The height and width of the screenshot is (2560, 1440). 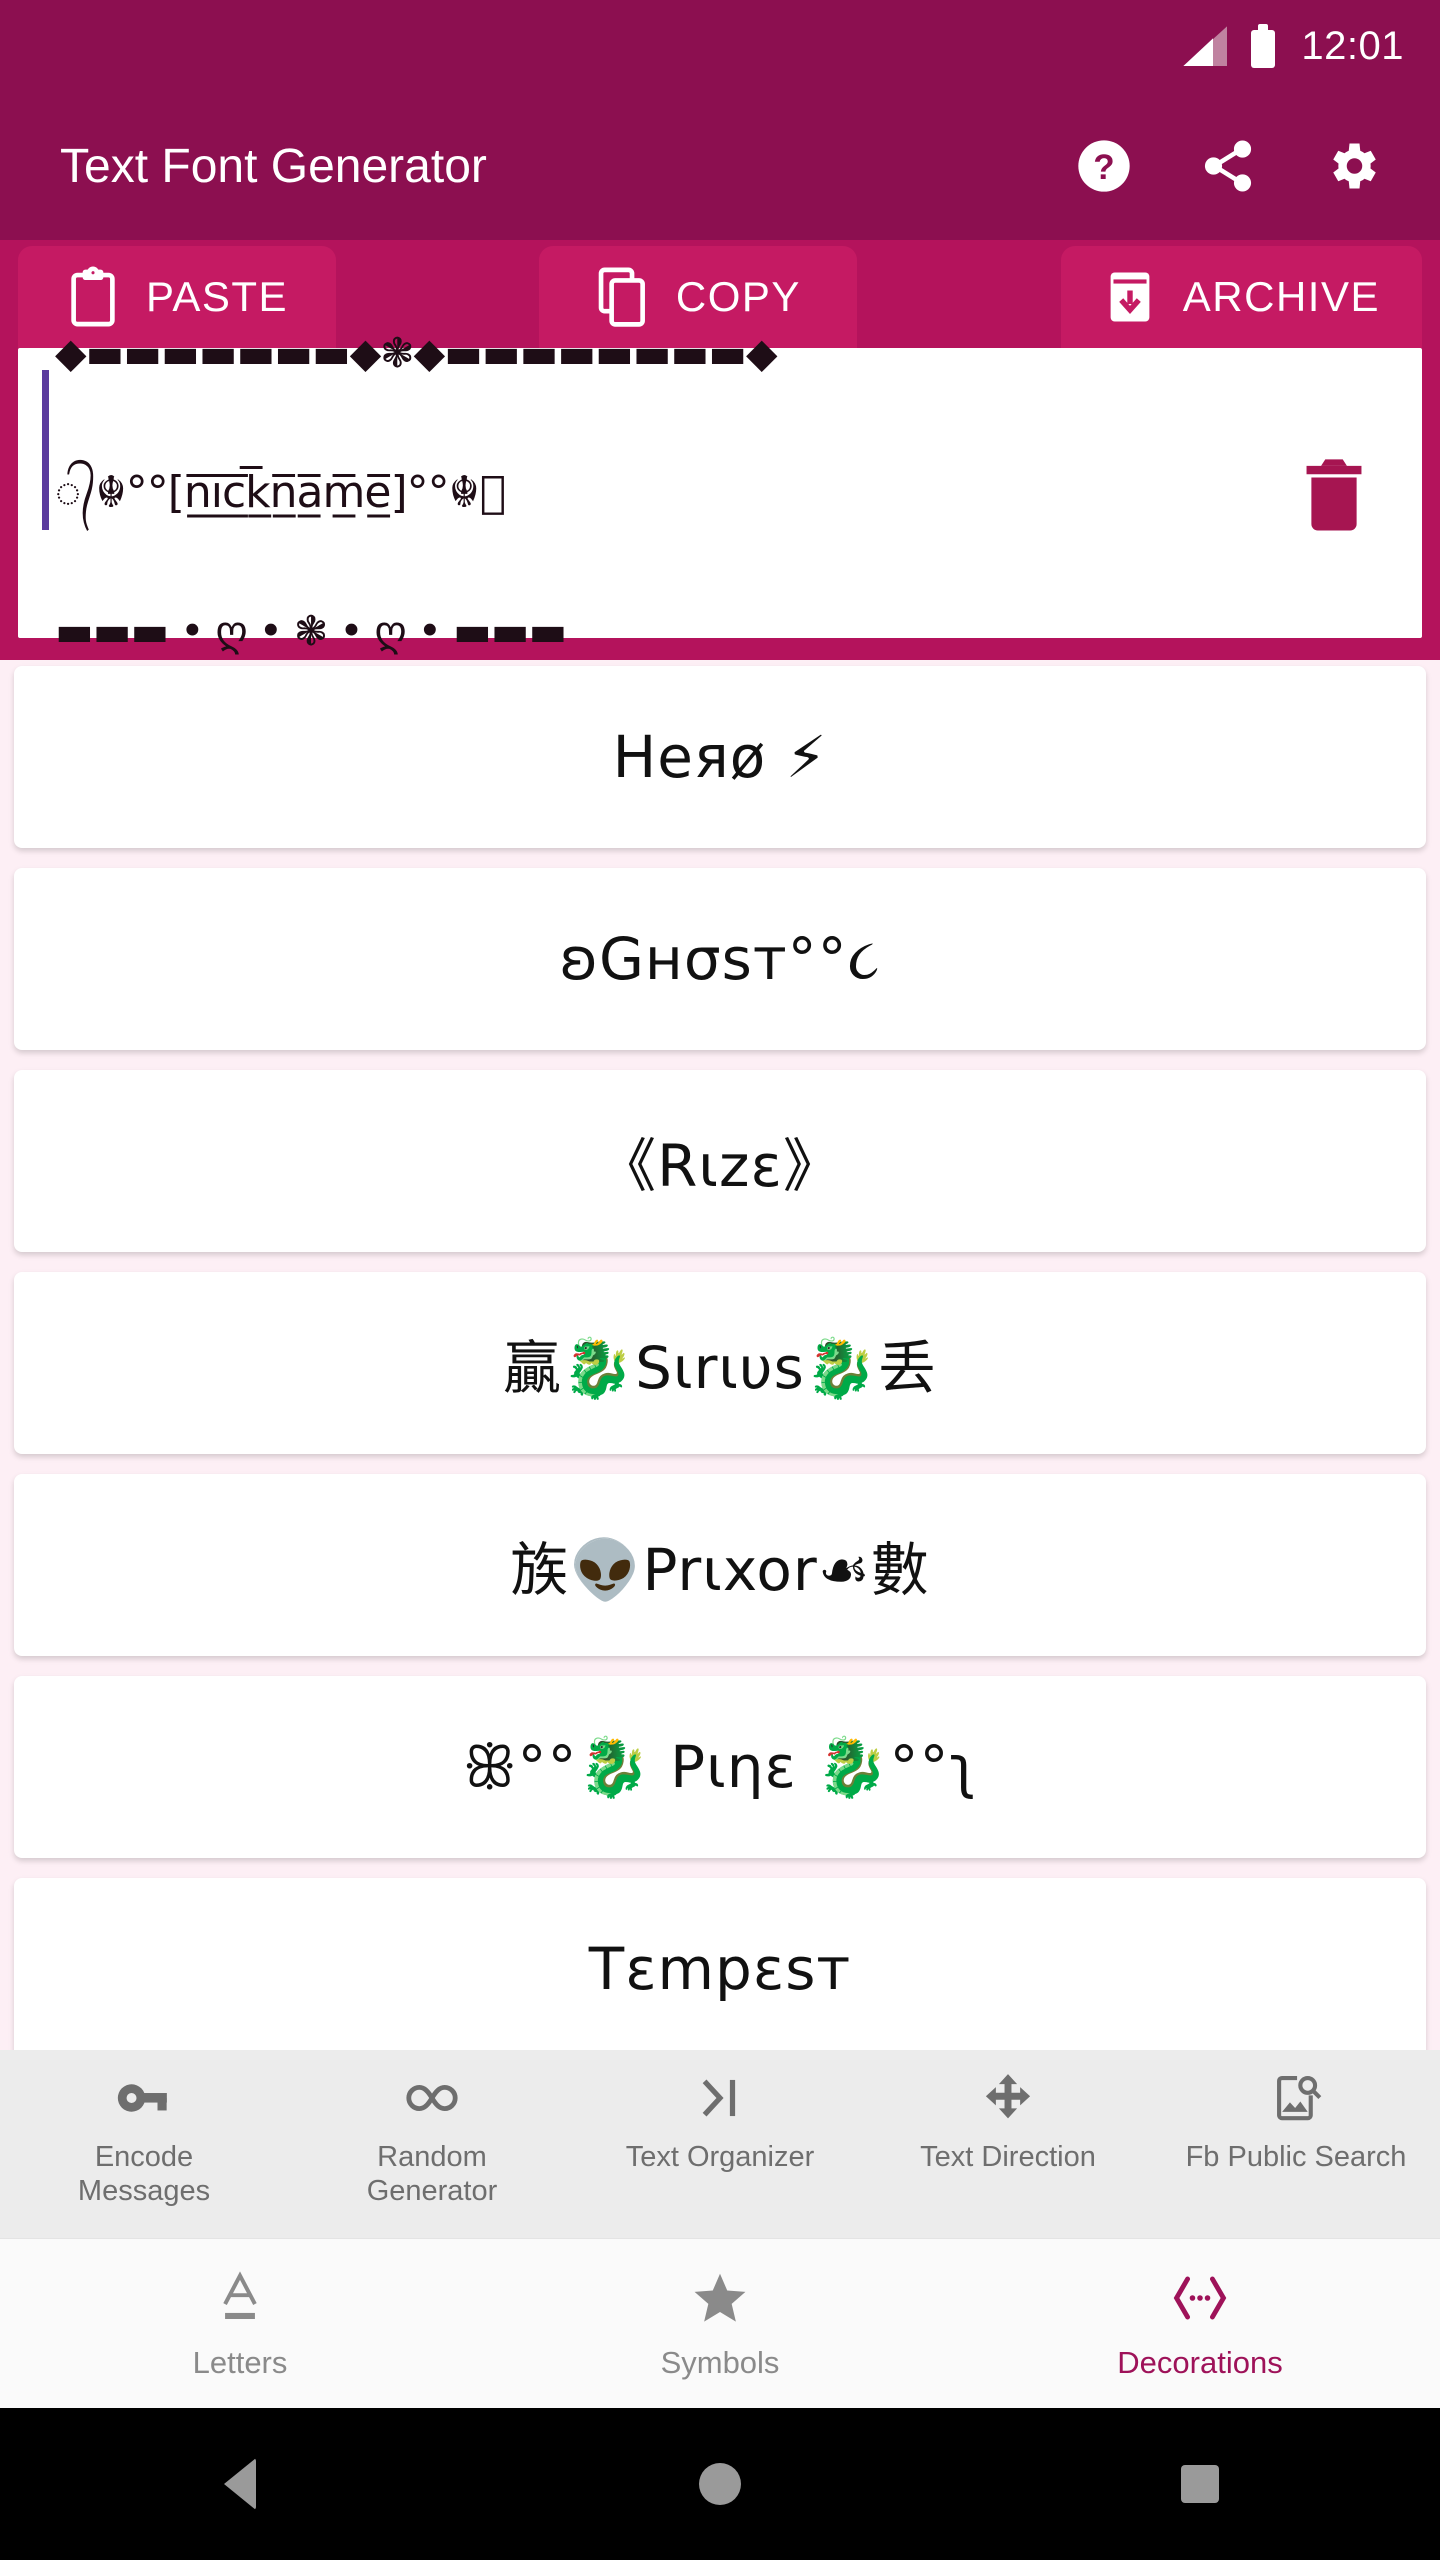 I want to click on font-sample-text: 贏🐉Sιrιυs🐉丢, so click(x=720, y=1368).